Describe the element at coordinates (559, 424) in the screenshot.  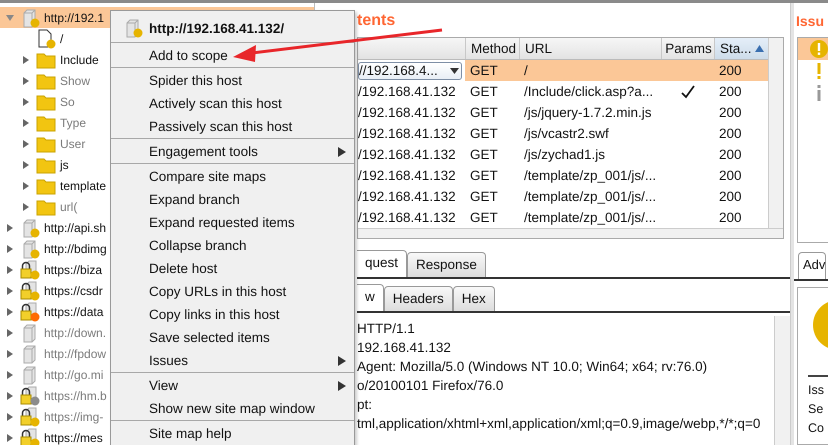
I see `request-line: tml,application/xhtml+xml,application/xml;q=0.9,image/webp,*/*;q=0` at that location.